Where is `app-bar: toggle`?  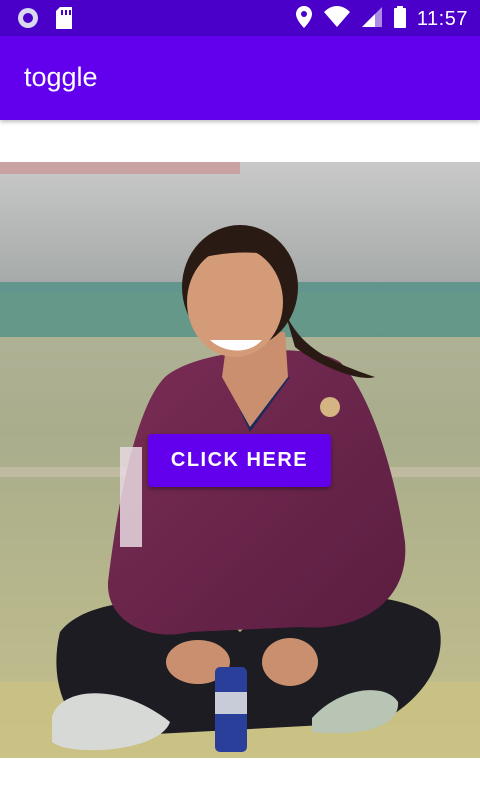 app-bar: toggle is located at coordinates (240, 78).